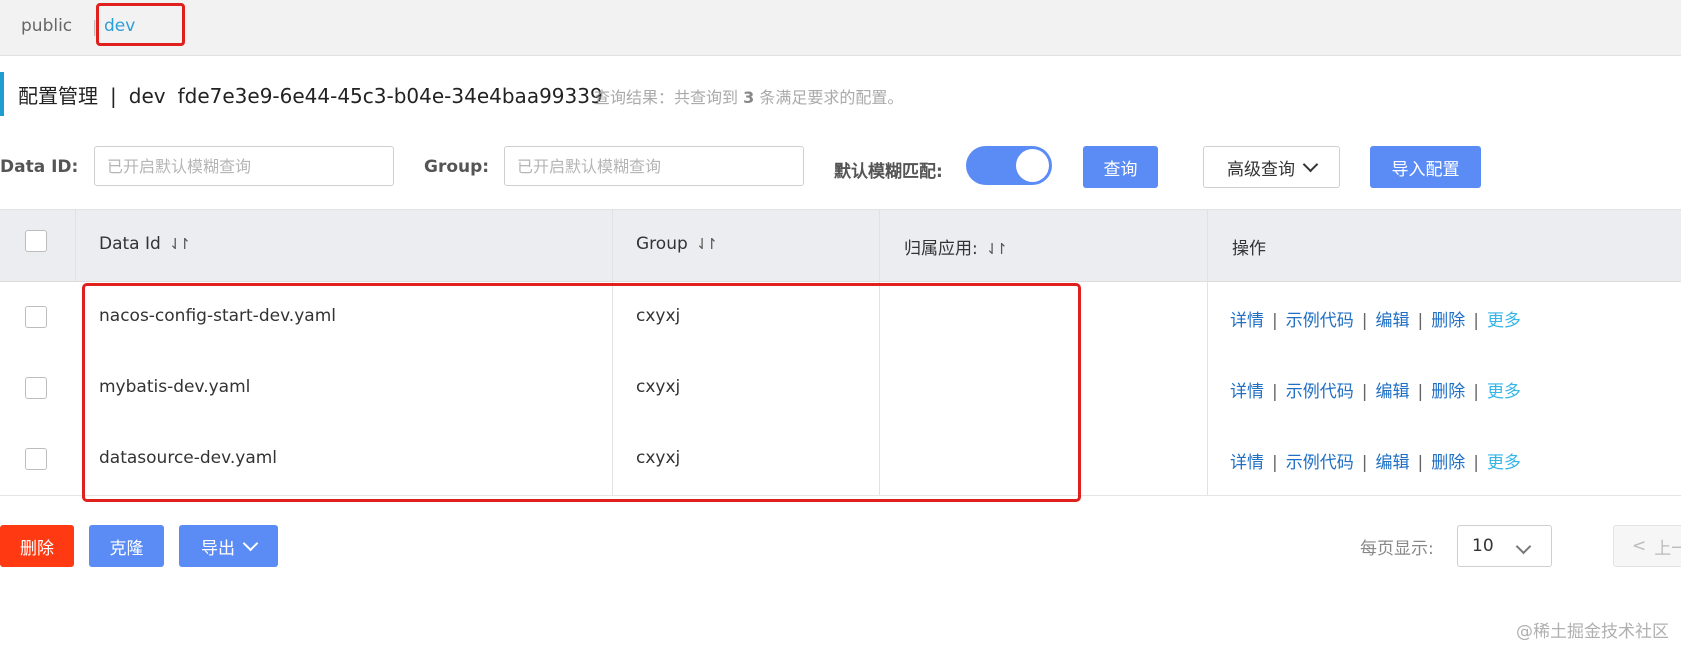 The height and width of the screenshot is (648, 1681). Describe the element at coordinates (1639, 546) in the screenshot. I see `chevron-left-icon: <` at that location.